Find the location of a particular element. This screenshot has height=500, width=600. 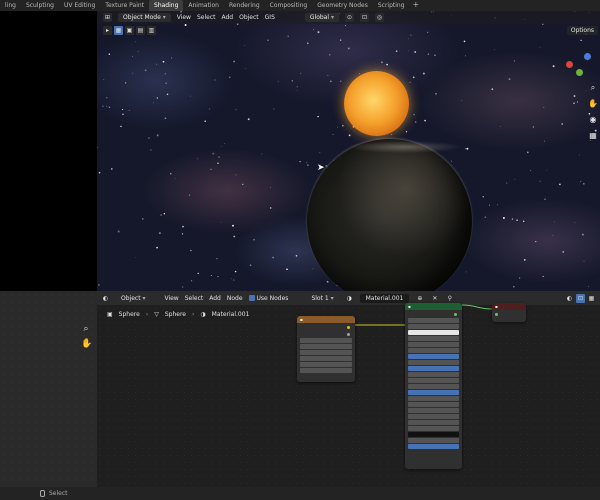

principled-bsdf-node: ▪ is located at coordinates (433, 386).